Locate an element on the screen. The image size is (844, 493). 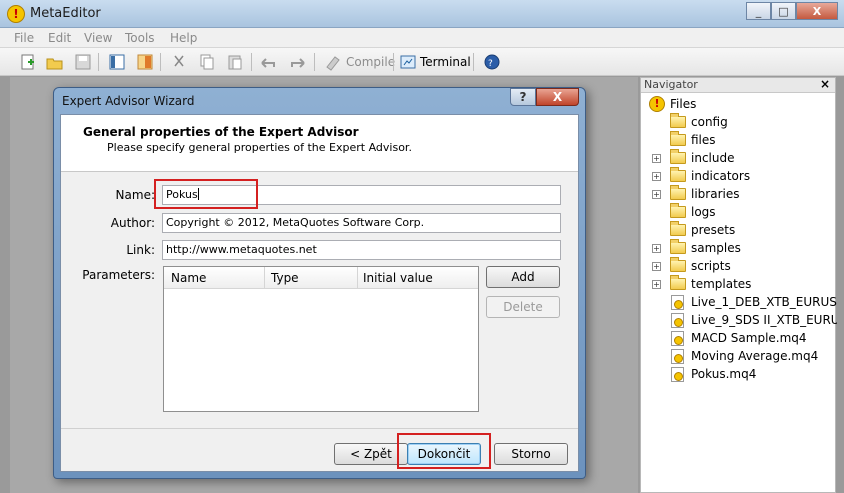
tree-item-label: Live_1_DEB_XTB_EURUSD.r is located at coordinates (764, 302).